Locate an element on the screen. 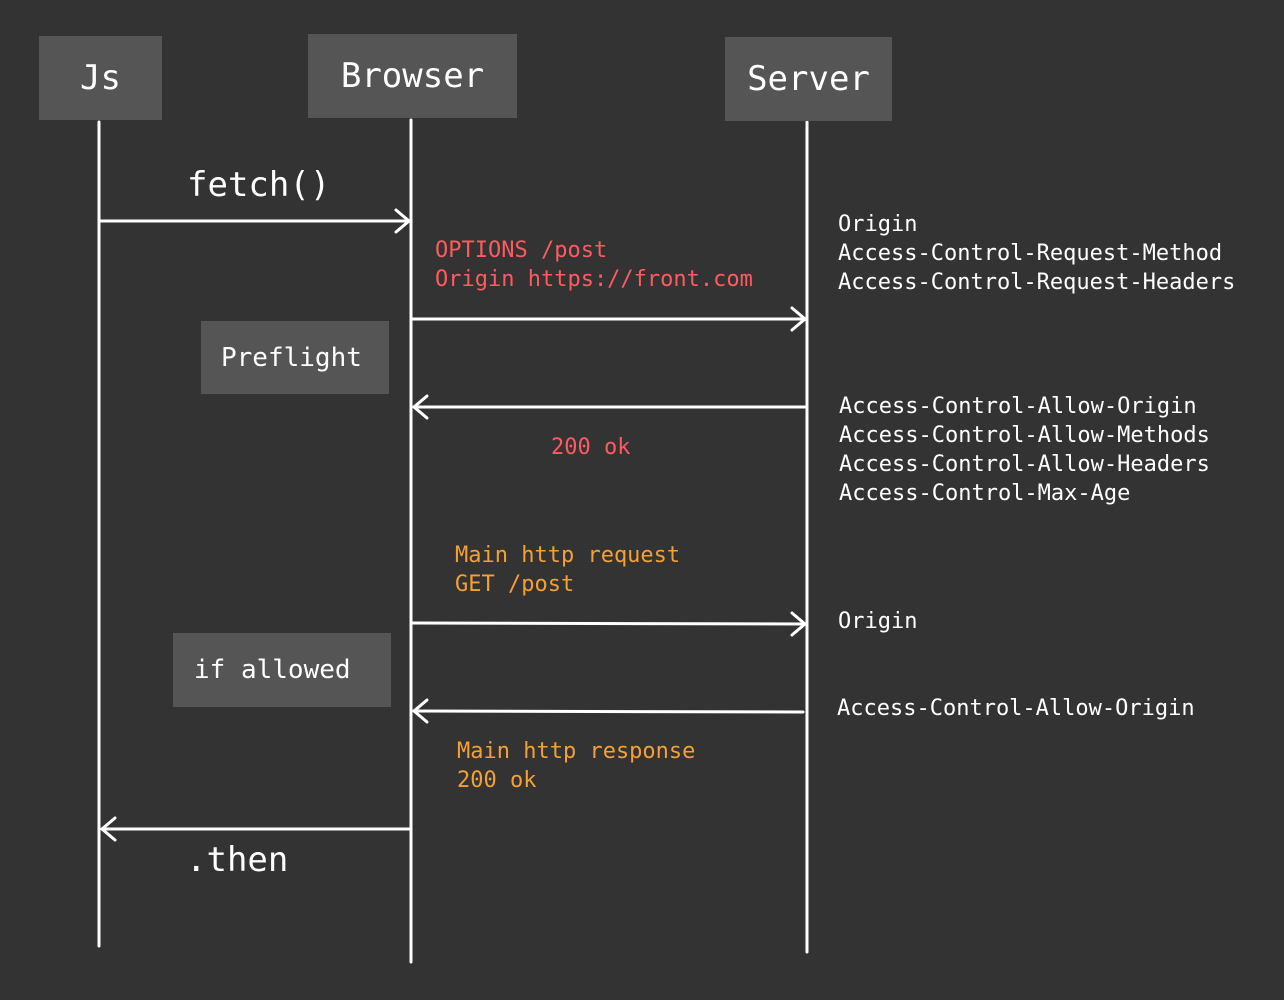 This screenshot has height=1000, width=1284. then-arrow is located at coordinates (255, 829).